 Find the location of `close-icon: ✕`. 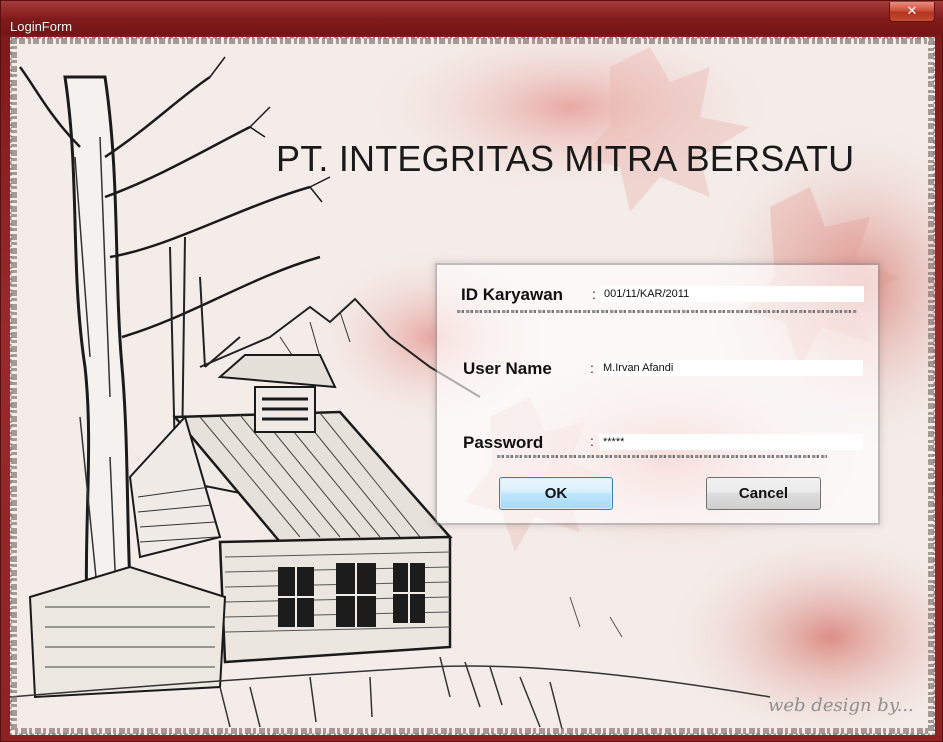

close-icon: ✕ is located at coordinates (912, 11).